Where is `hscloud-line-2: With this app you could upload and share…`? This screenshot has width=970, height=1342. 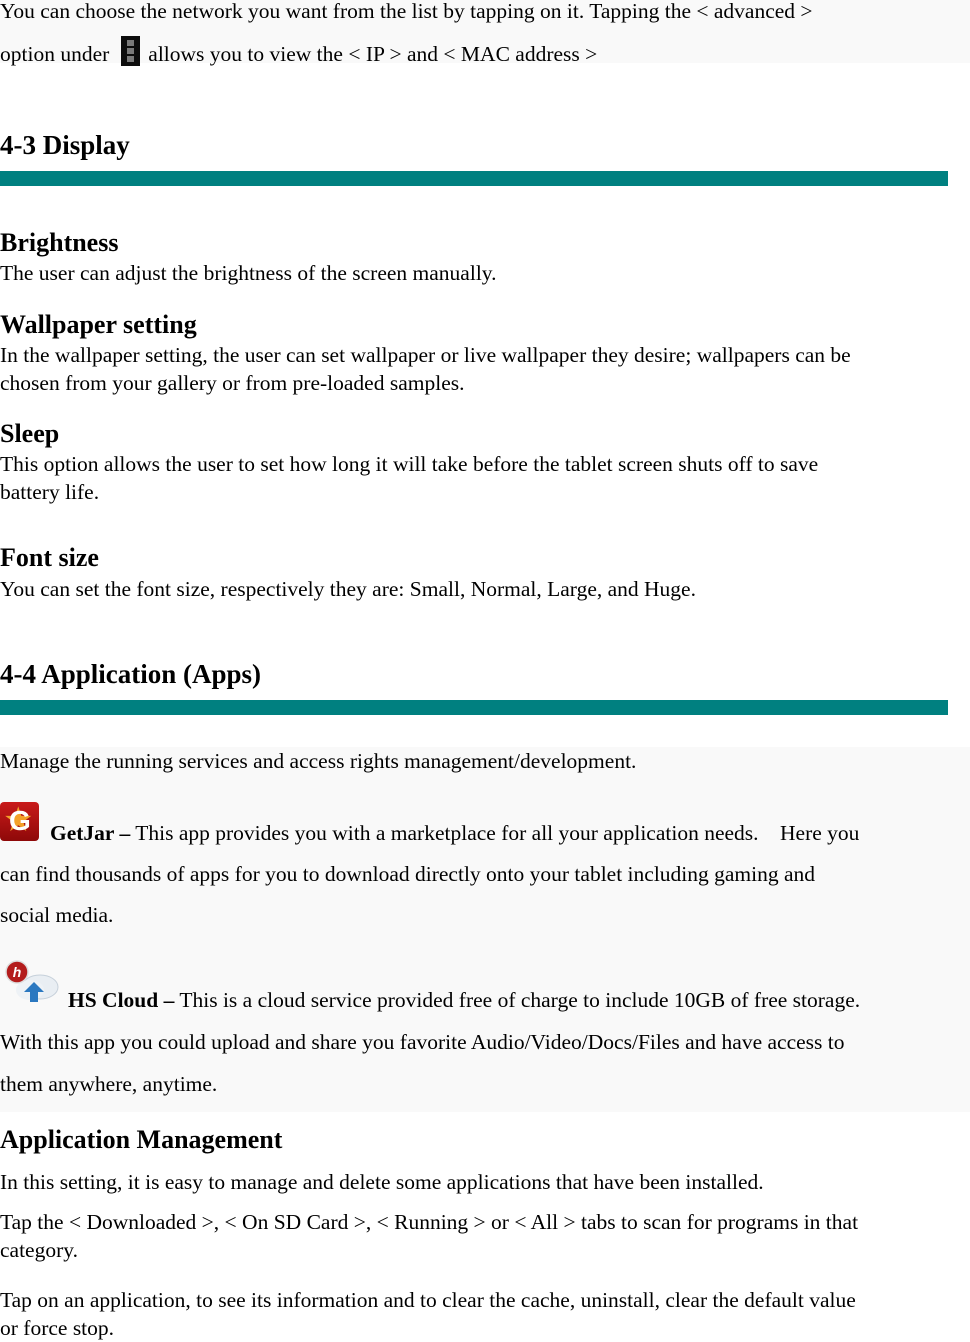 hscloud-line-2: With this app you could upload and share… is located at coordinates (422, 1042).